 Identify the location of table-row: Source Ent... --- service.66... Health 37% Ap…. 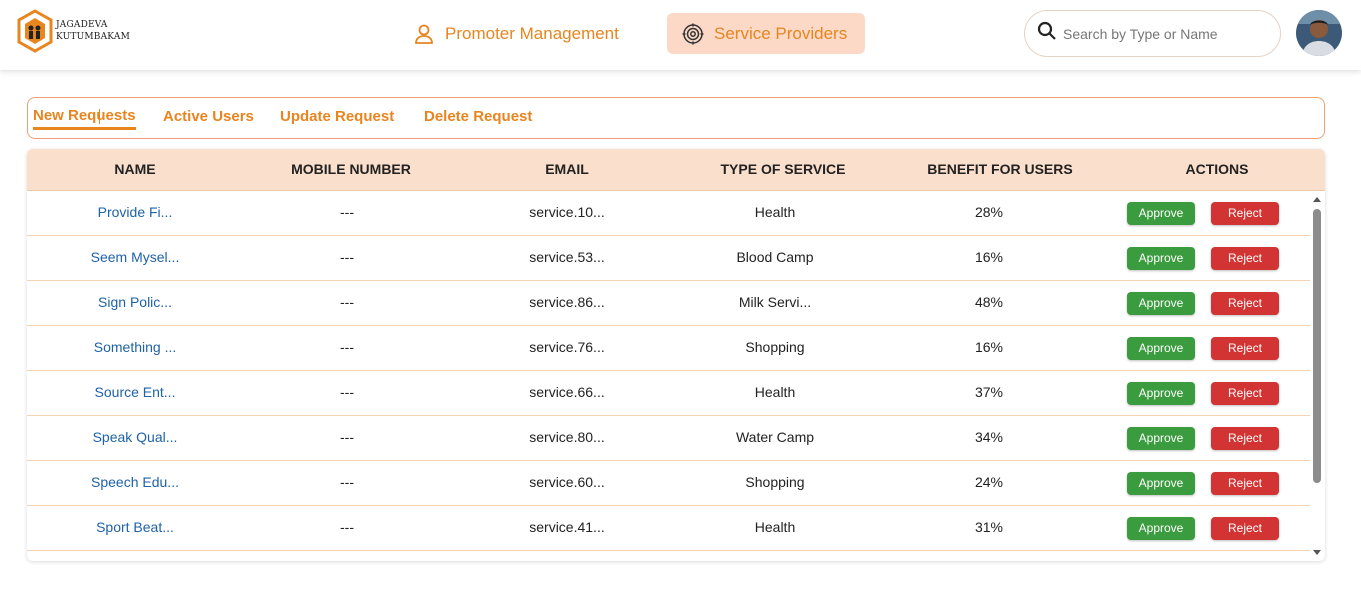
(668, 393).